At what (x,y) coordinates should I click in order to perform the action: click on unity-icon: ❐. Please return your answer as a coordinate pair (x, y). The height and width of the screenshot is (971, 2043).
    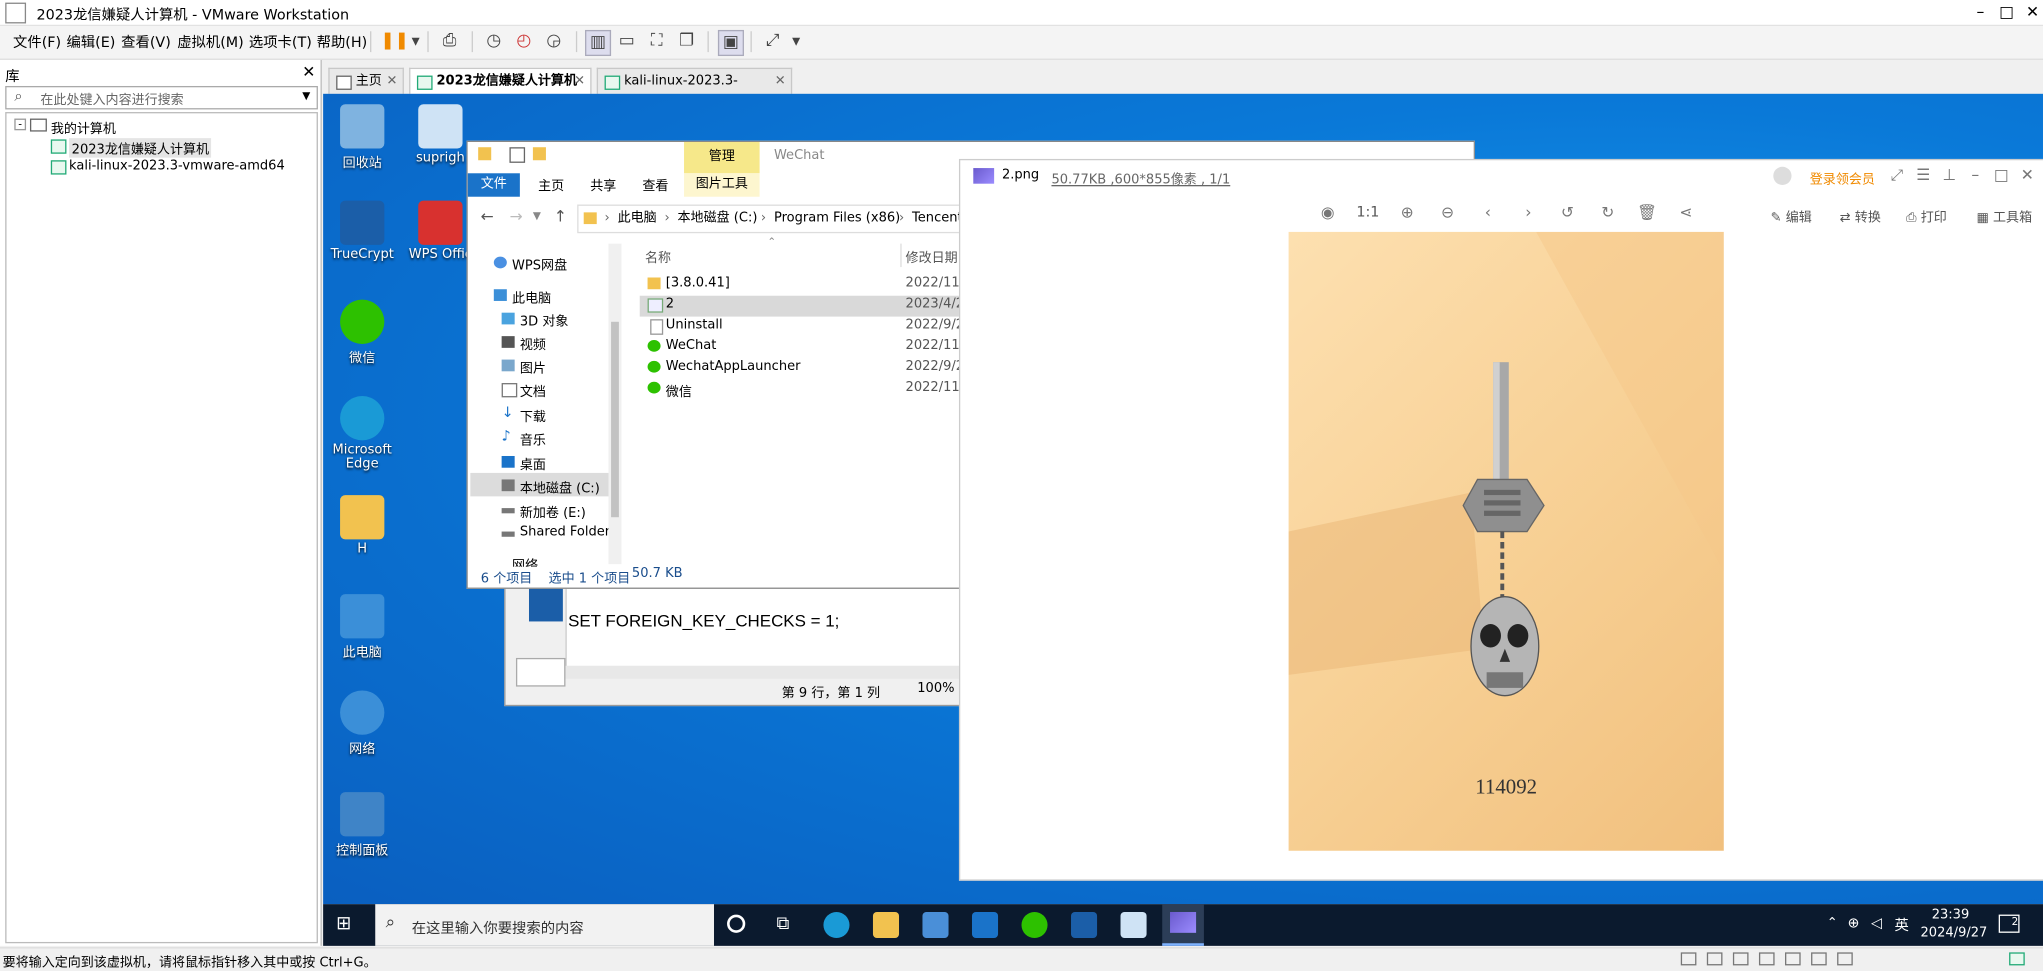
    Looking at the image, I should click on (686, 41).